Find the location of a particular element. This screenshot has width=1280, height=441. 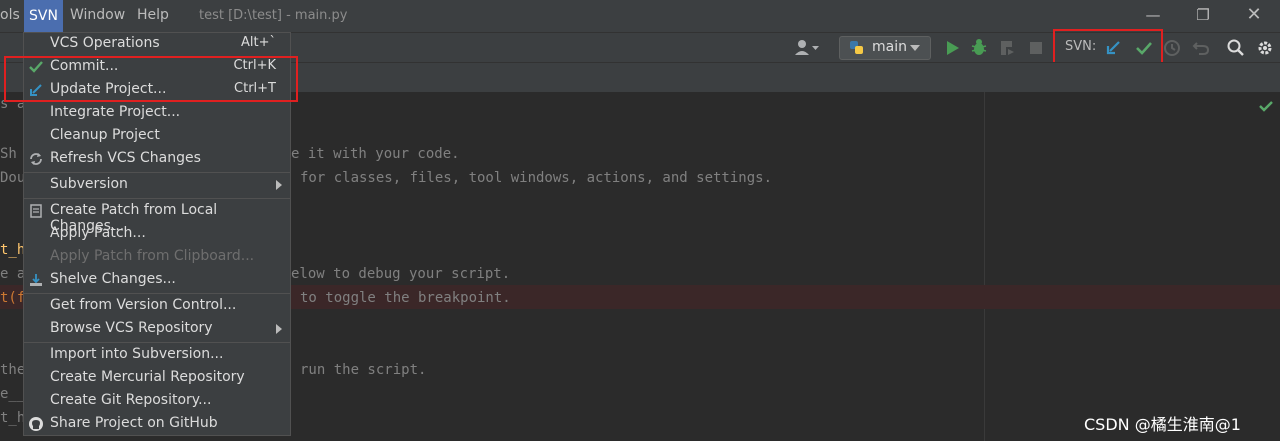

close-icon: ✕ is located at coordinates (1254, 15).